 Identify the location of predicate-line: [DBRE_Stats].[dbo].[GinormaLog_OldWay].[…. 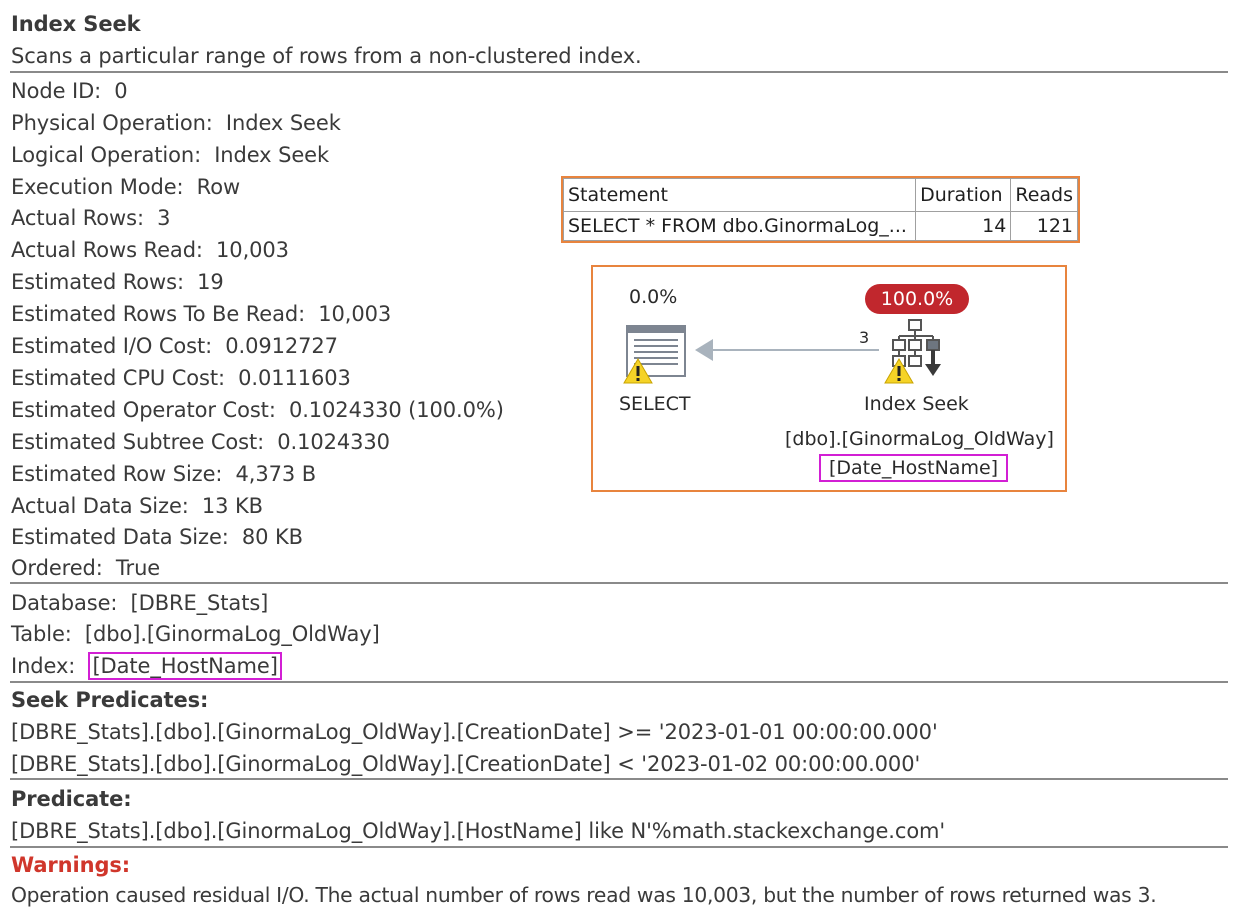
(478, 831).